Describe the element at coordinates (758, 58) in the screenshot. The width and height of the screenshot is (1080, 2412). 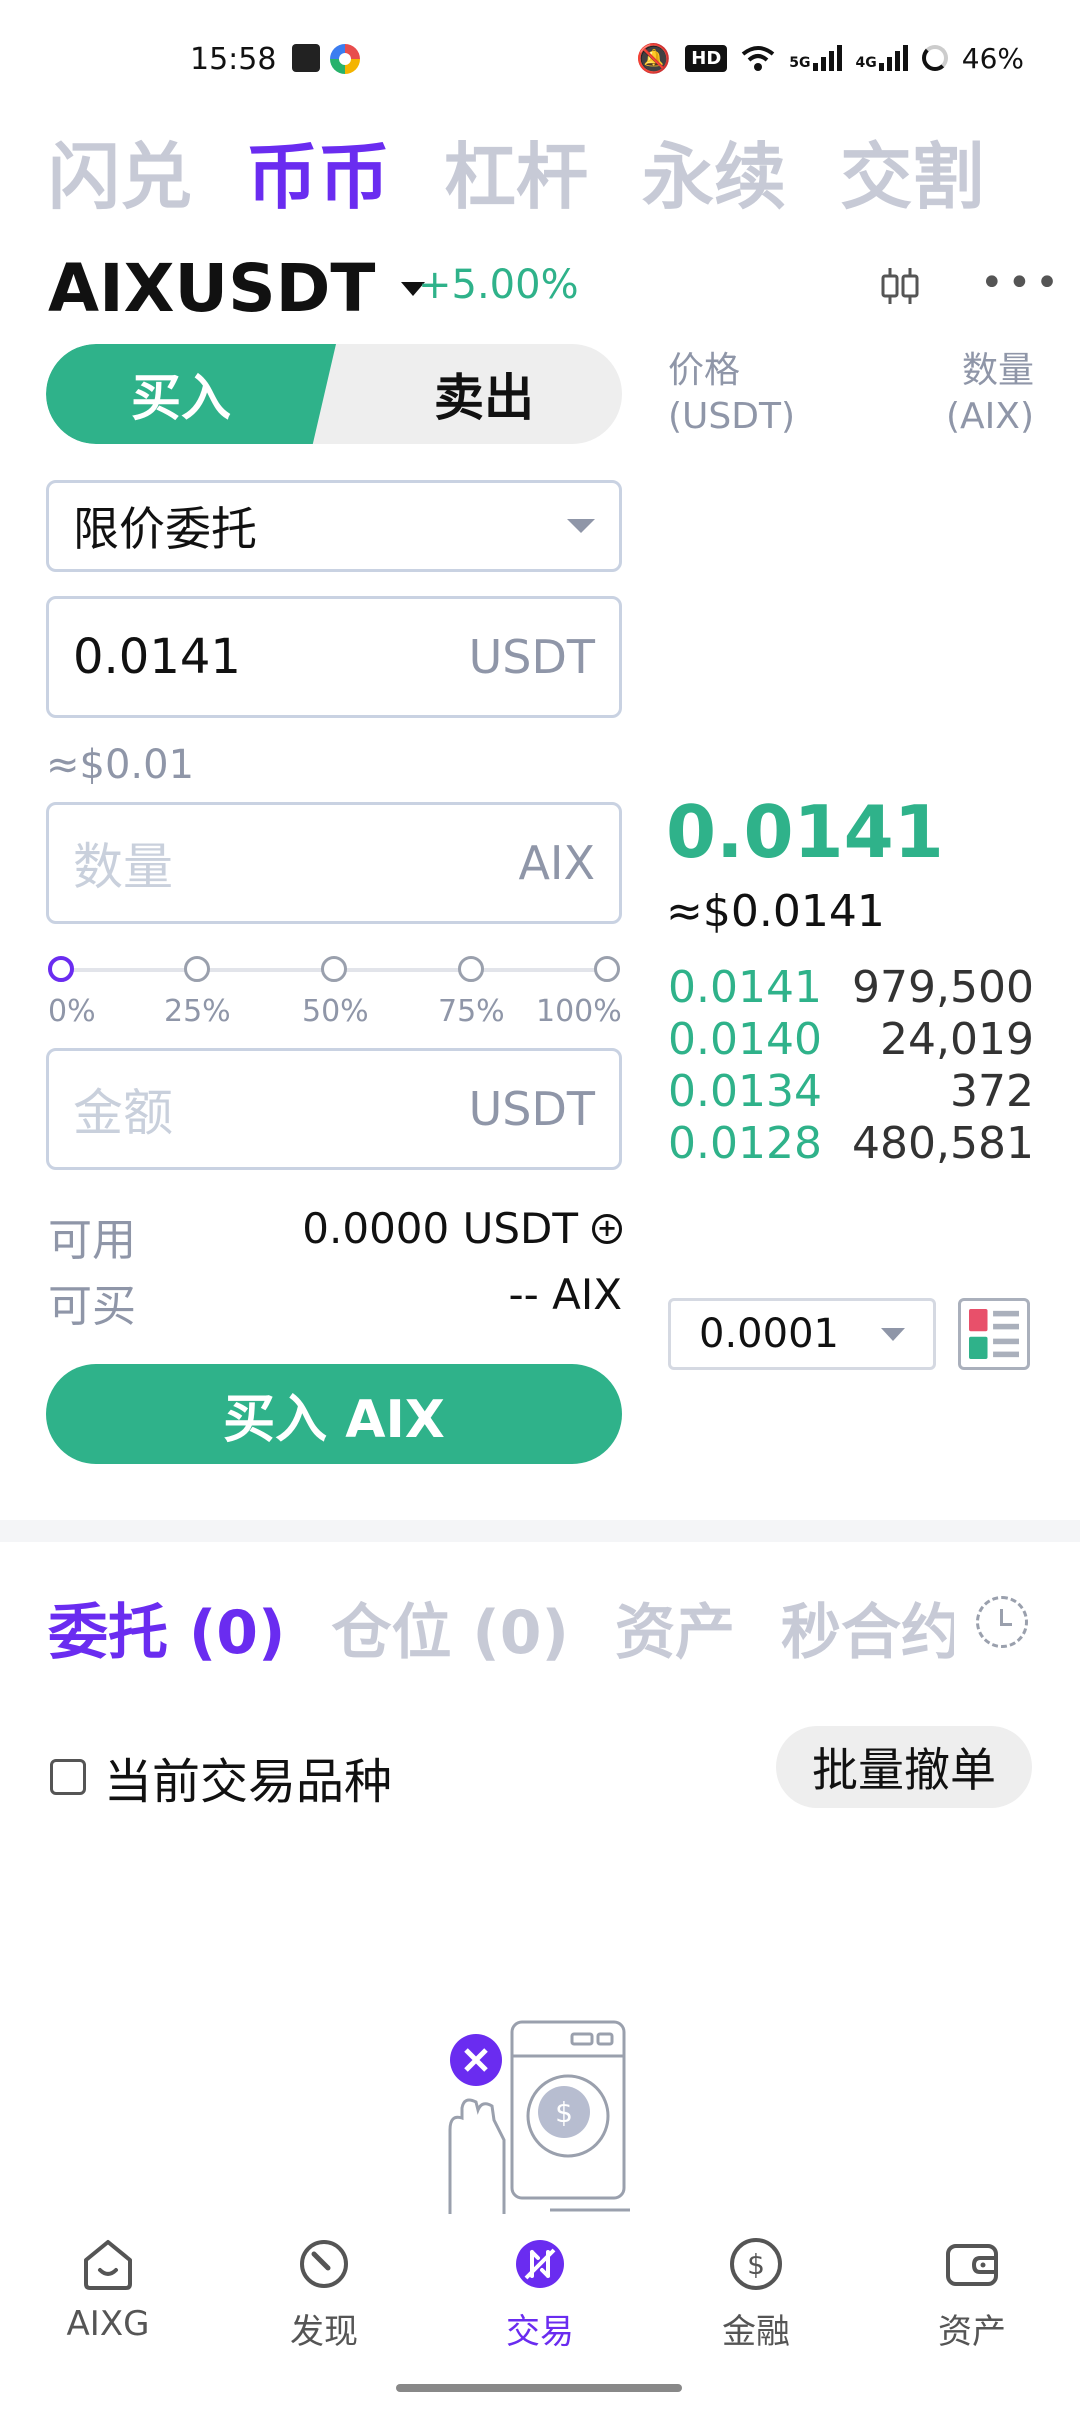
I see `wifi-icon` at that location.